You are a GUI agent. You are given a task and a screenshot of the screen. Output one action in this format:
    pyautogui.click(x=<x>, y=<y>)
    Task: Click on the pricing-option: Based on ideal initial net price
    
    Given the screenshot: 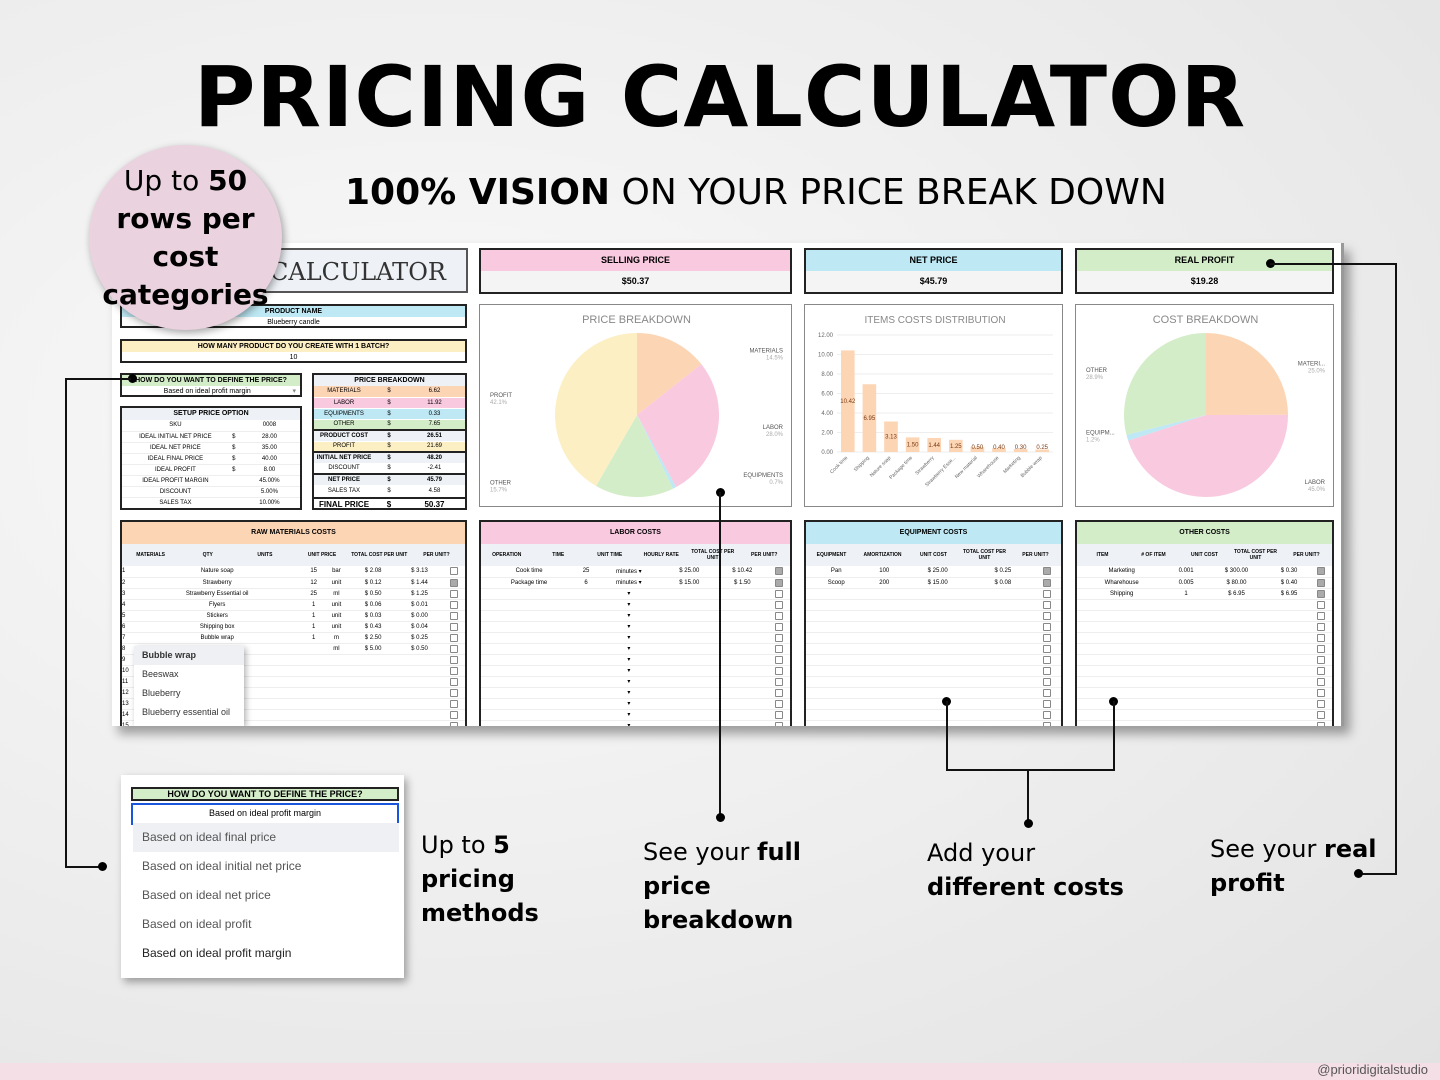 What is the action you would take?
    pyautogui.click(x=266, y=866)
    